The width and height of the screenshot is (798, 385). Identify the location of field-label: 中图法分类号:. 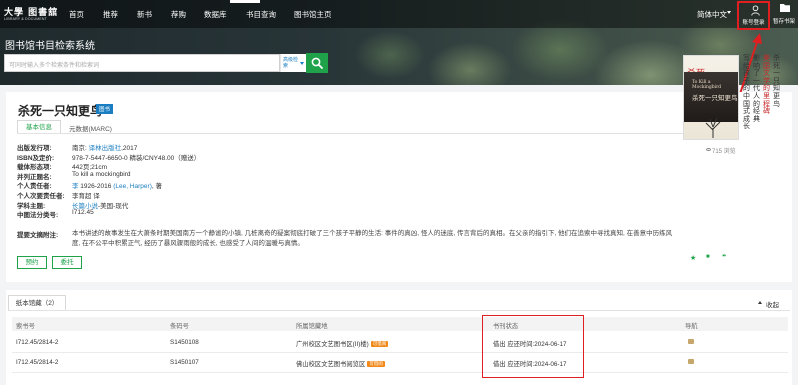
(38, 216).